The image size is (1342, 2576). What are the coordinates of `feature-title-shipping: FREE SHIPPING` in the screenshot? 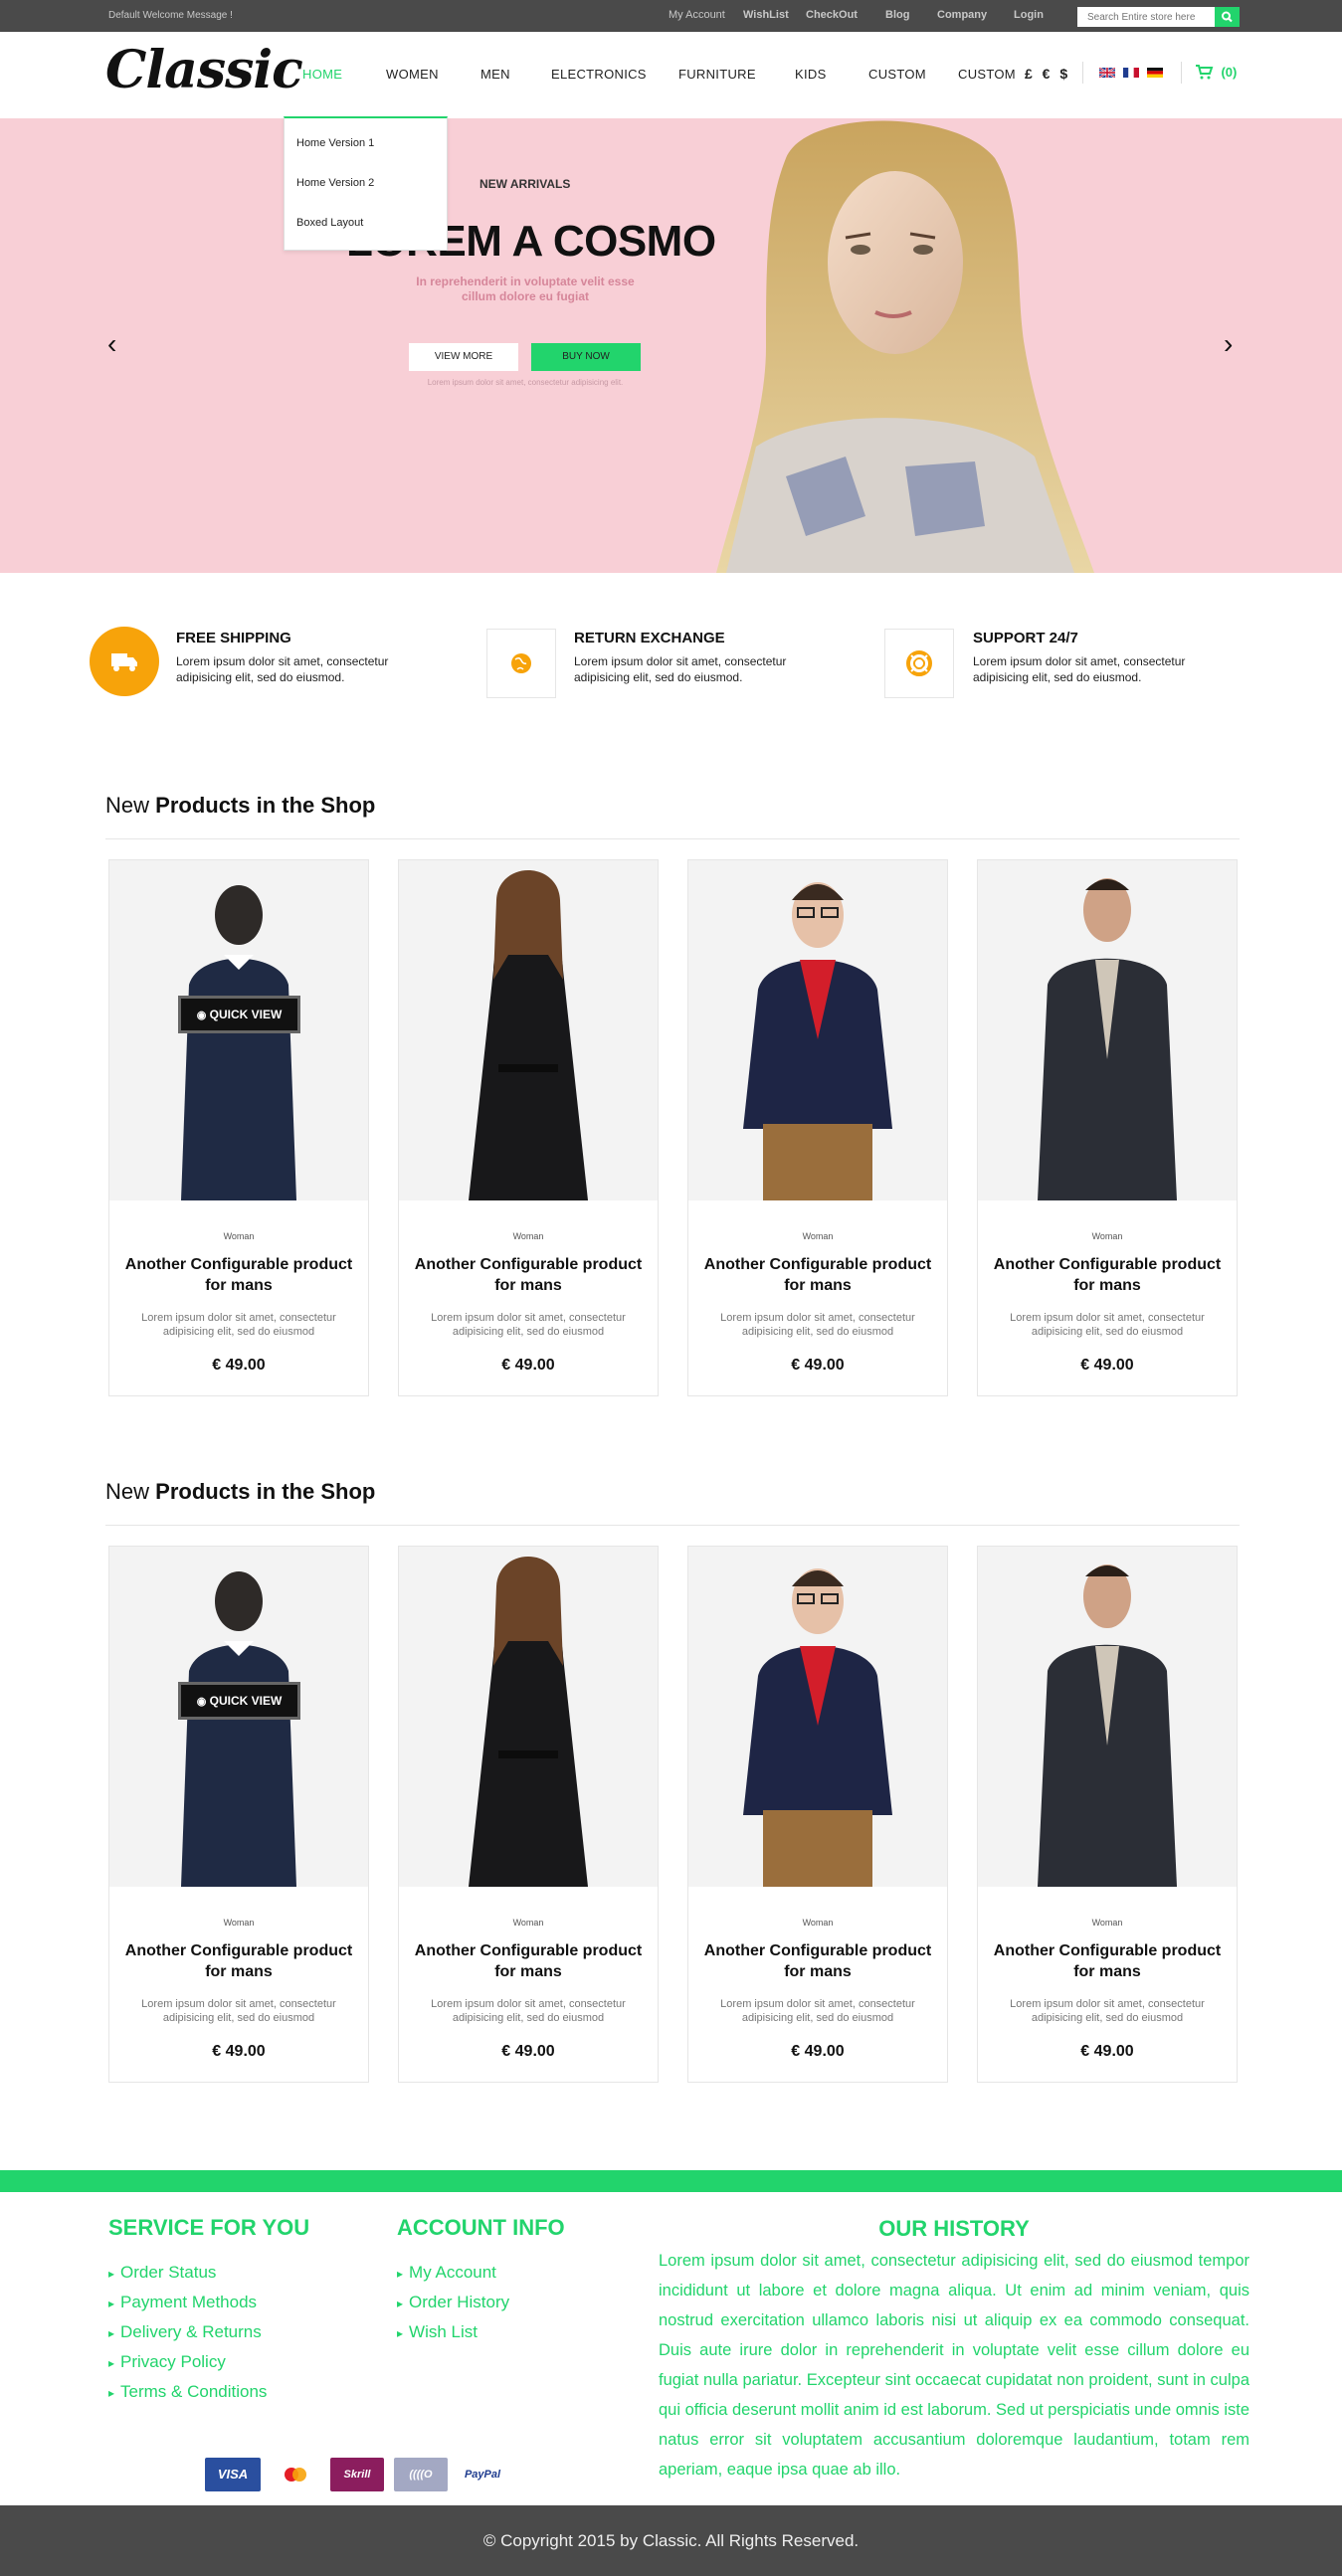 It's located at (233, 638).